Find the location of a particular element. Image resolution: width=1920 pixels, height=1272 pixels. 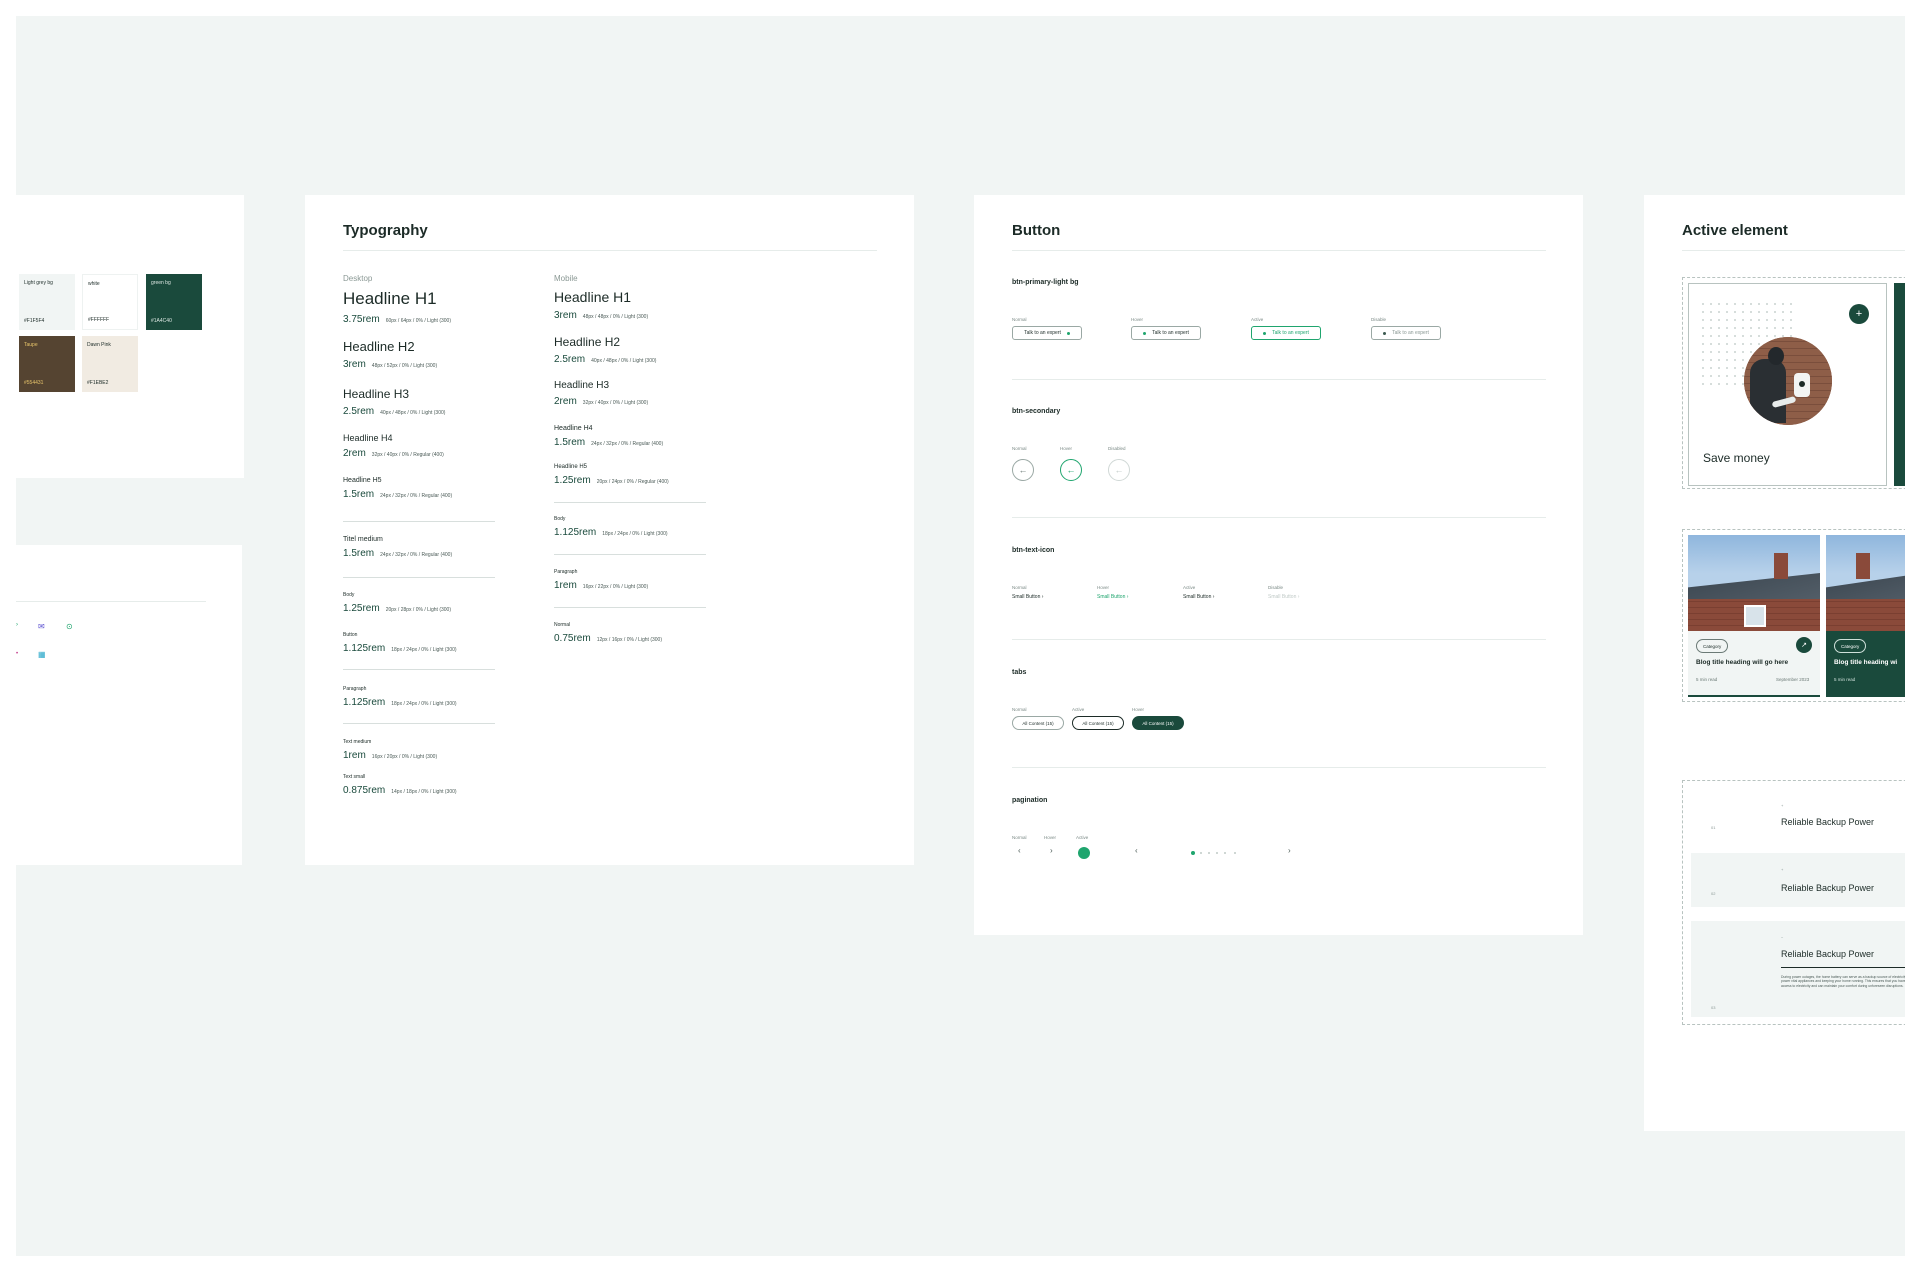

swatch-hex: #F1EBE2 is located at coordinates (98, 383).